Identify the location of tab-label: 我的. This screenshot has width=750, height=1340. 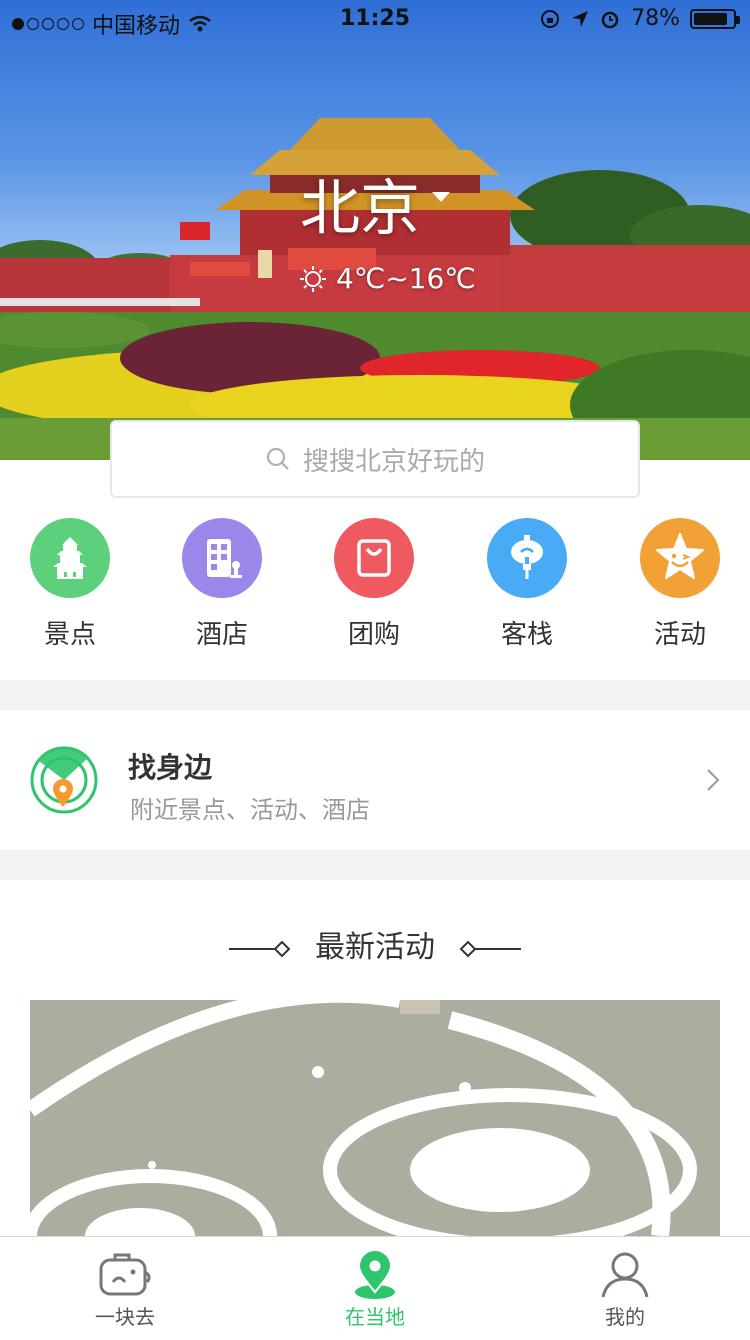
(625, 1317).